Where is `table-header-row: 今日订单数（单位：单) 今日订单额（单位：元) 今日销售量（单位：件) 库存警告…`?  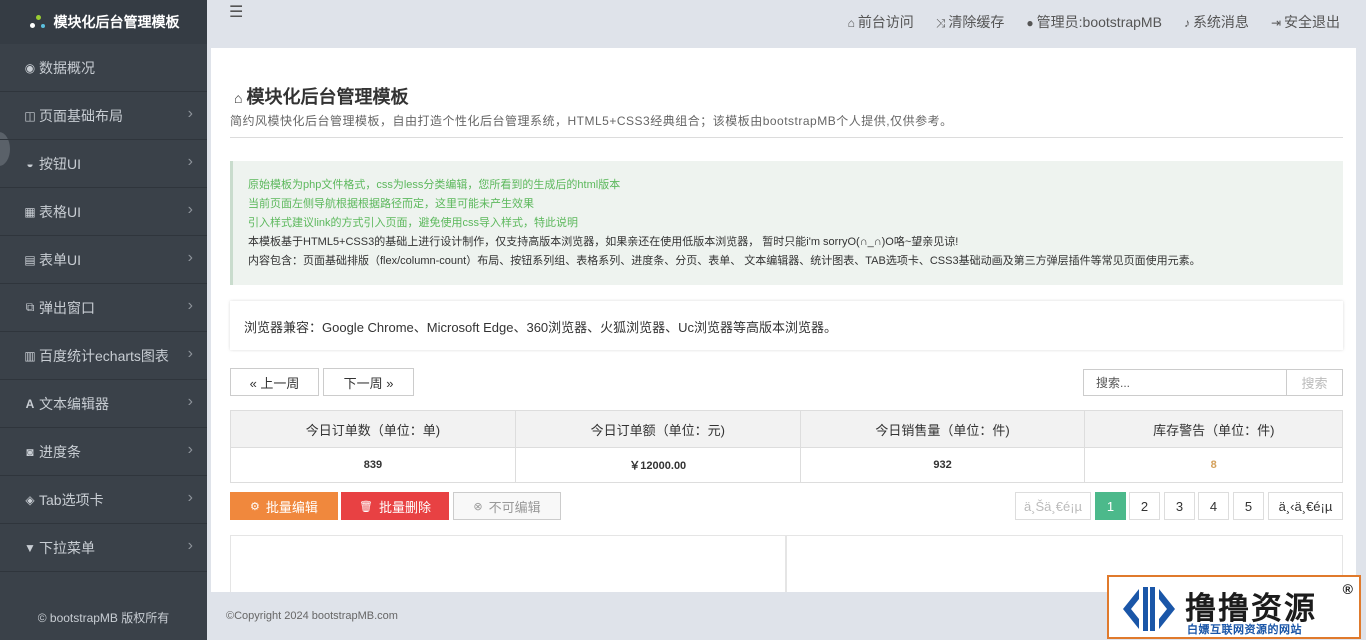
table-header-row: 今日订单数（单位：单) 今日订单额（单位：元) 今日销售量（单位：件) 库存警告… is located at coordinates (786, 429).